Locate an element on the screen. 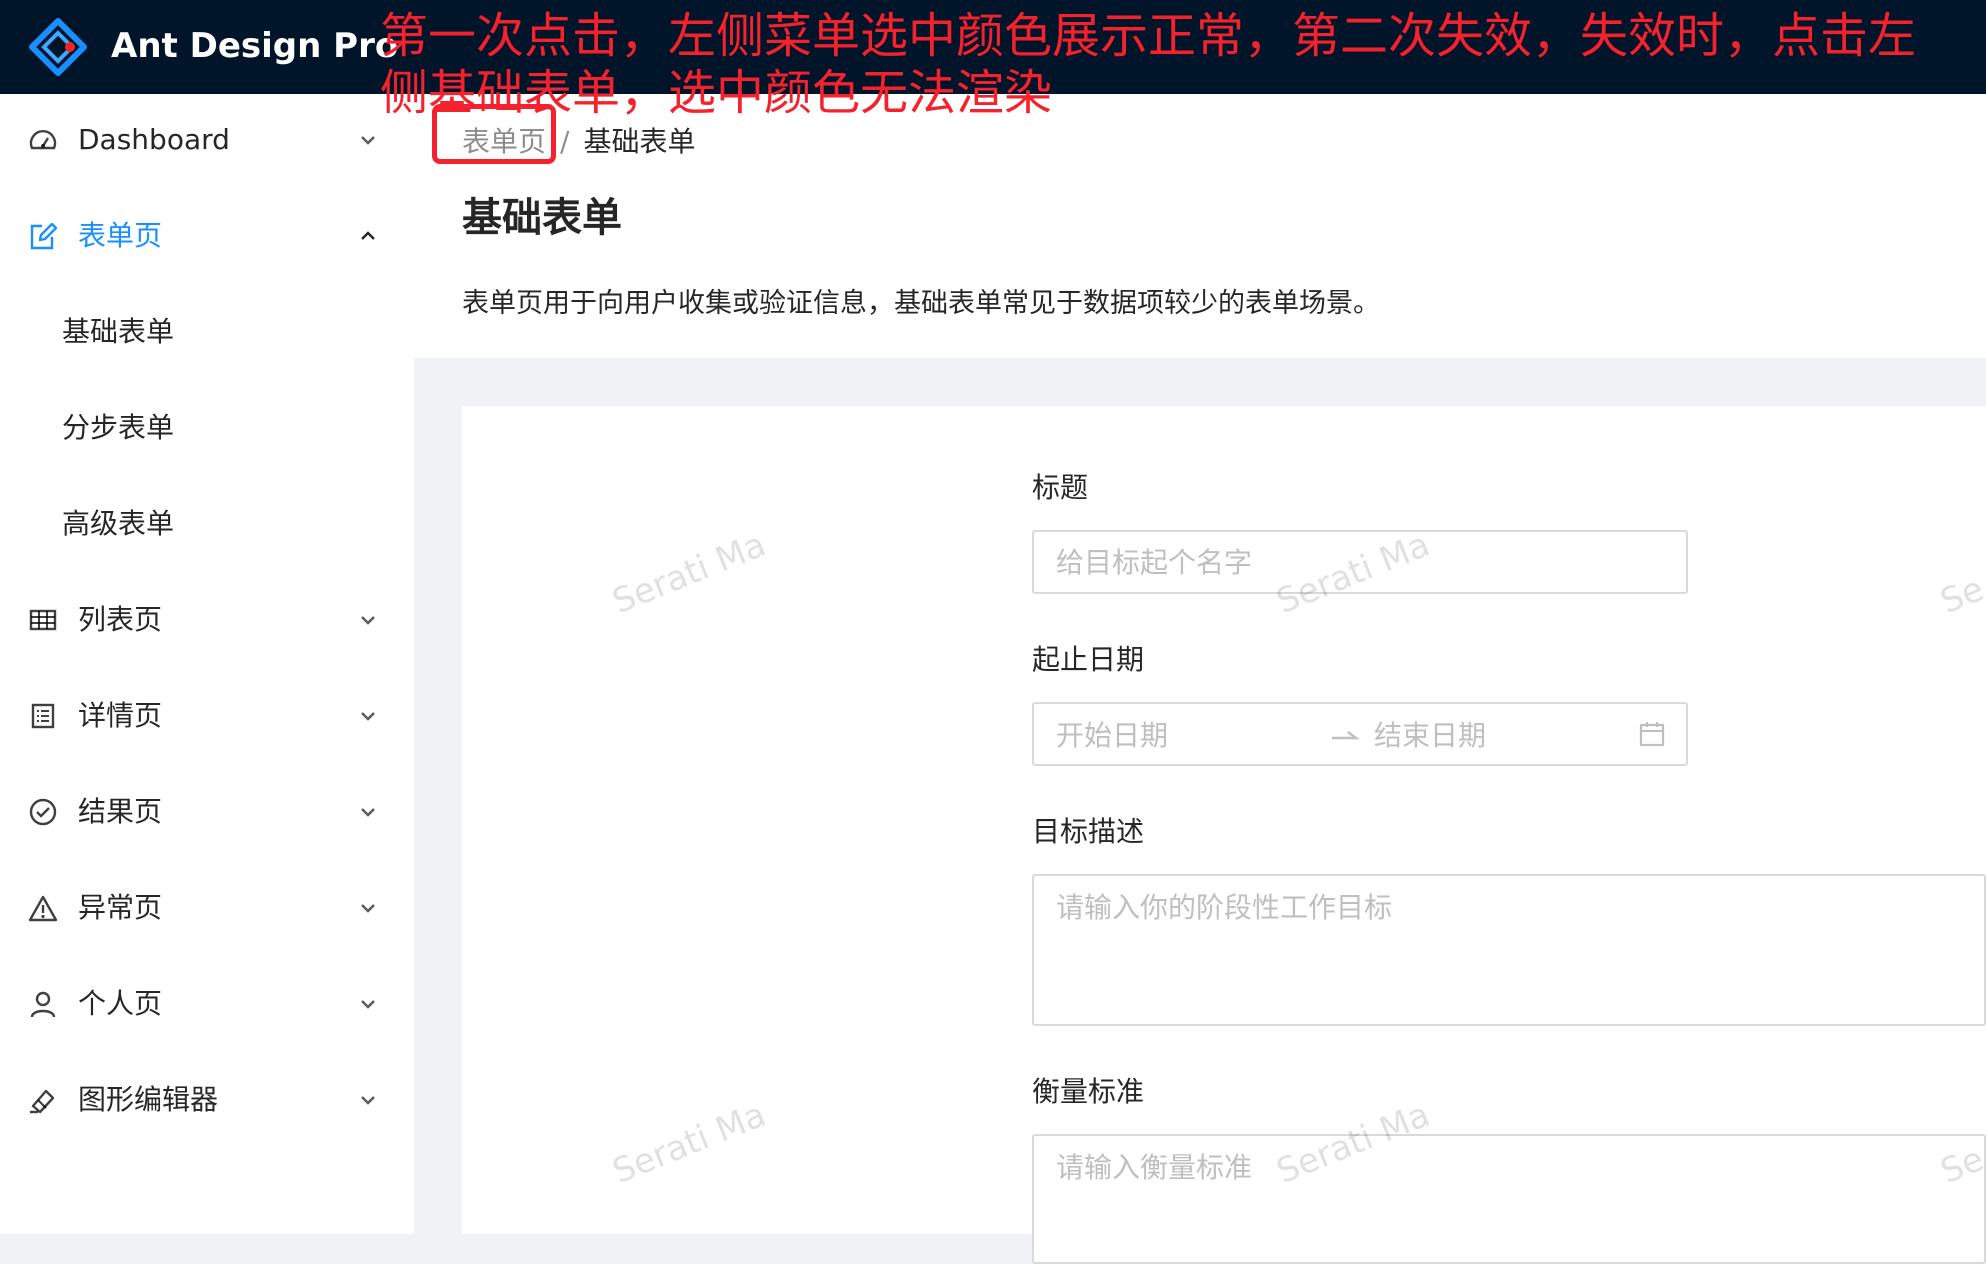 This screenshot has height=1264, width=1986. sidebar-item-label: 分步表单 is located at coordinates (118, 427).